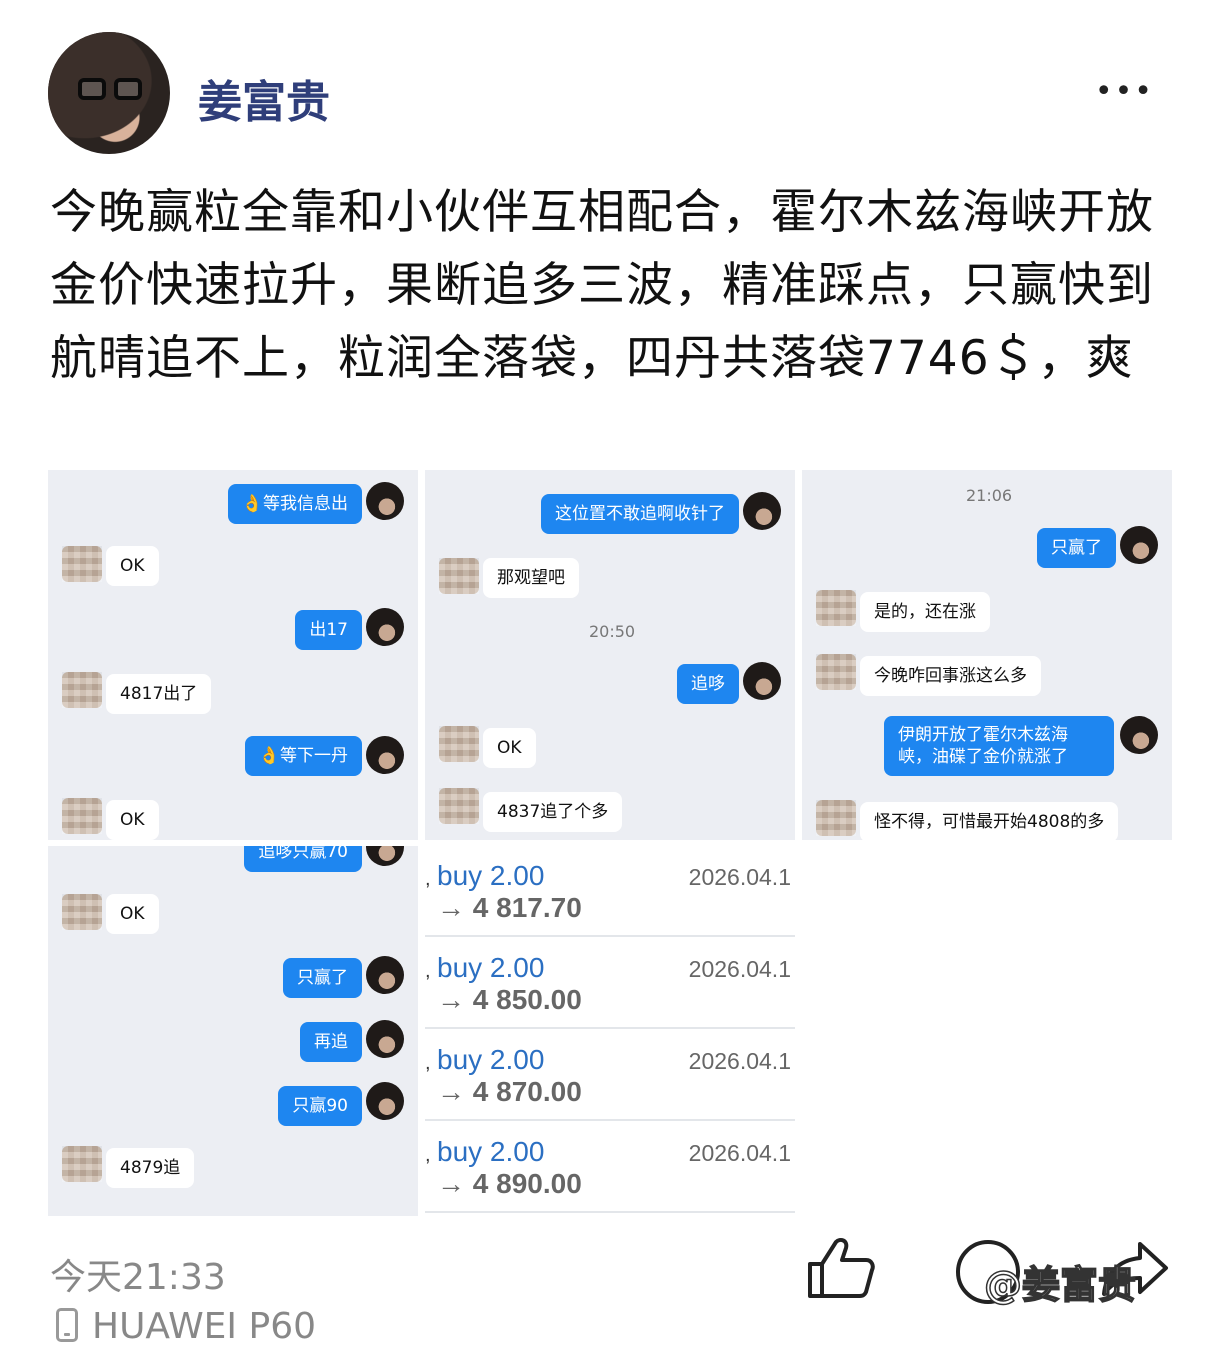 This screenshot has height=1356, width=1220. Describe the element at coordinates (531, 578) in the screenshot. I see `chat-bubble-in: 那观望吧` at that location.